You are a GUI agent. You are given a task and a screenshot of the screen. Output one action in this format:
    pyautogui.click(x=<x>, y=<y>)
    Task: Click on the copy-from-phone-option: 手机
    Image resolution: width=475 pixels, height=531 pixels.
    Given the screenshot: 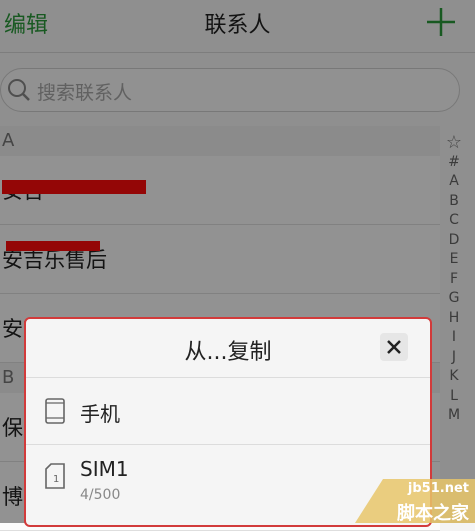 What is the action you would take?
    pyautogui.click(x=228, y=411)
    